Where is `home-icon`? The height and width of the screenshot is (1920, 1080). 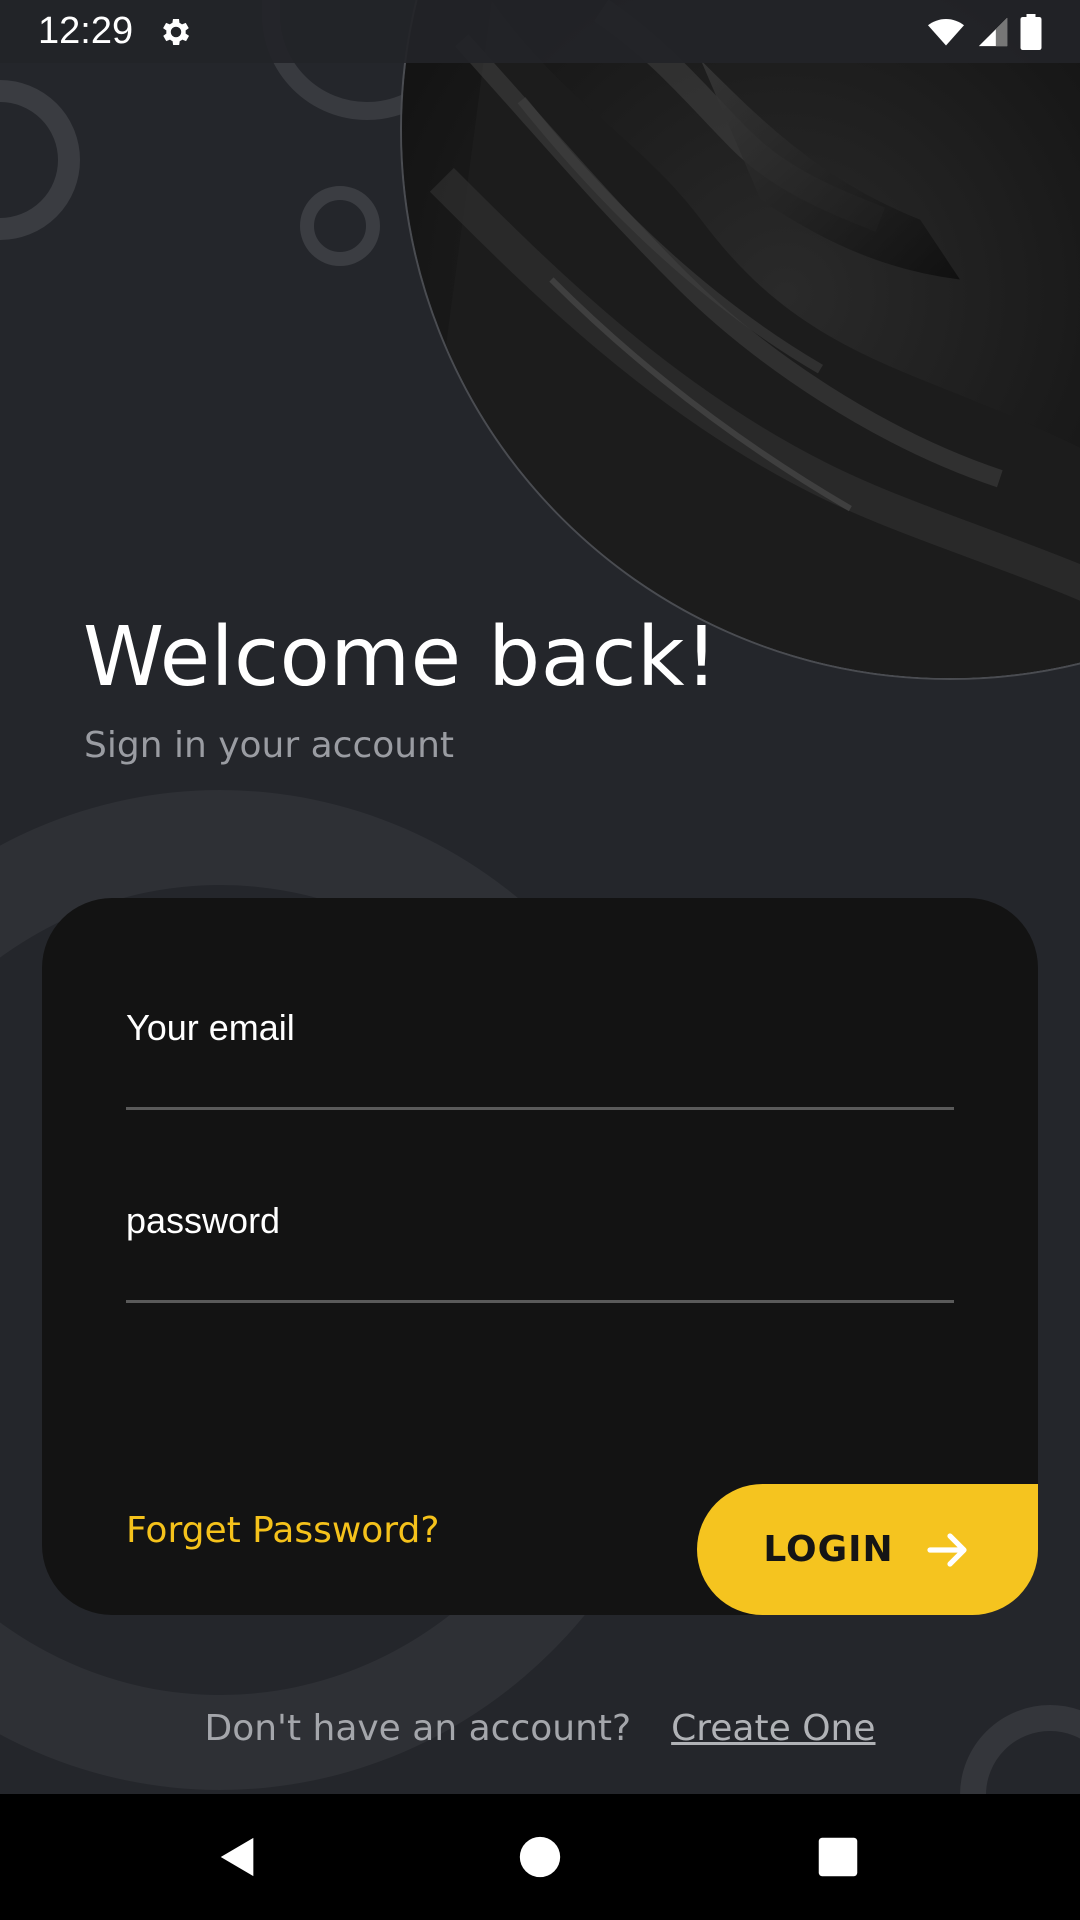 home-icon is located at coordinates (540, 1857).